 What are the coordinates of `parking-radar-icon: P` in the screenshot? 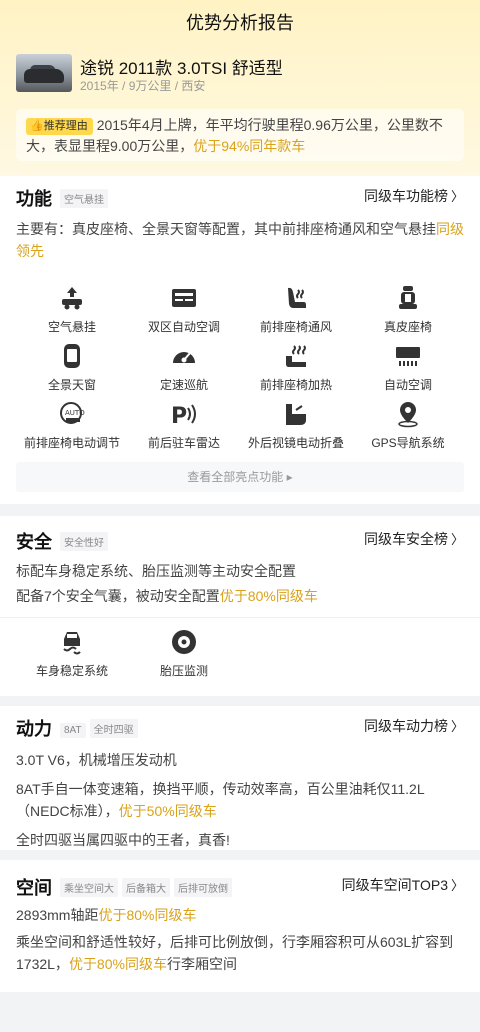 It's located at (184, 414).